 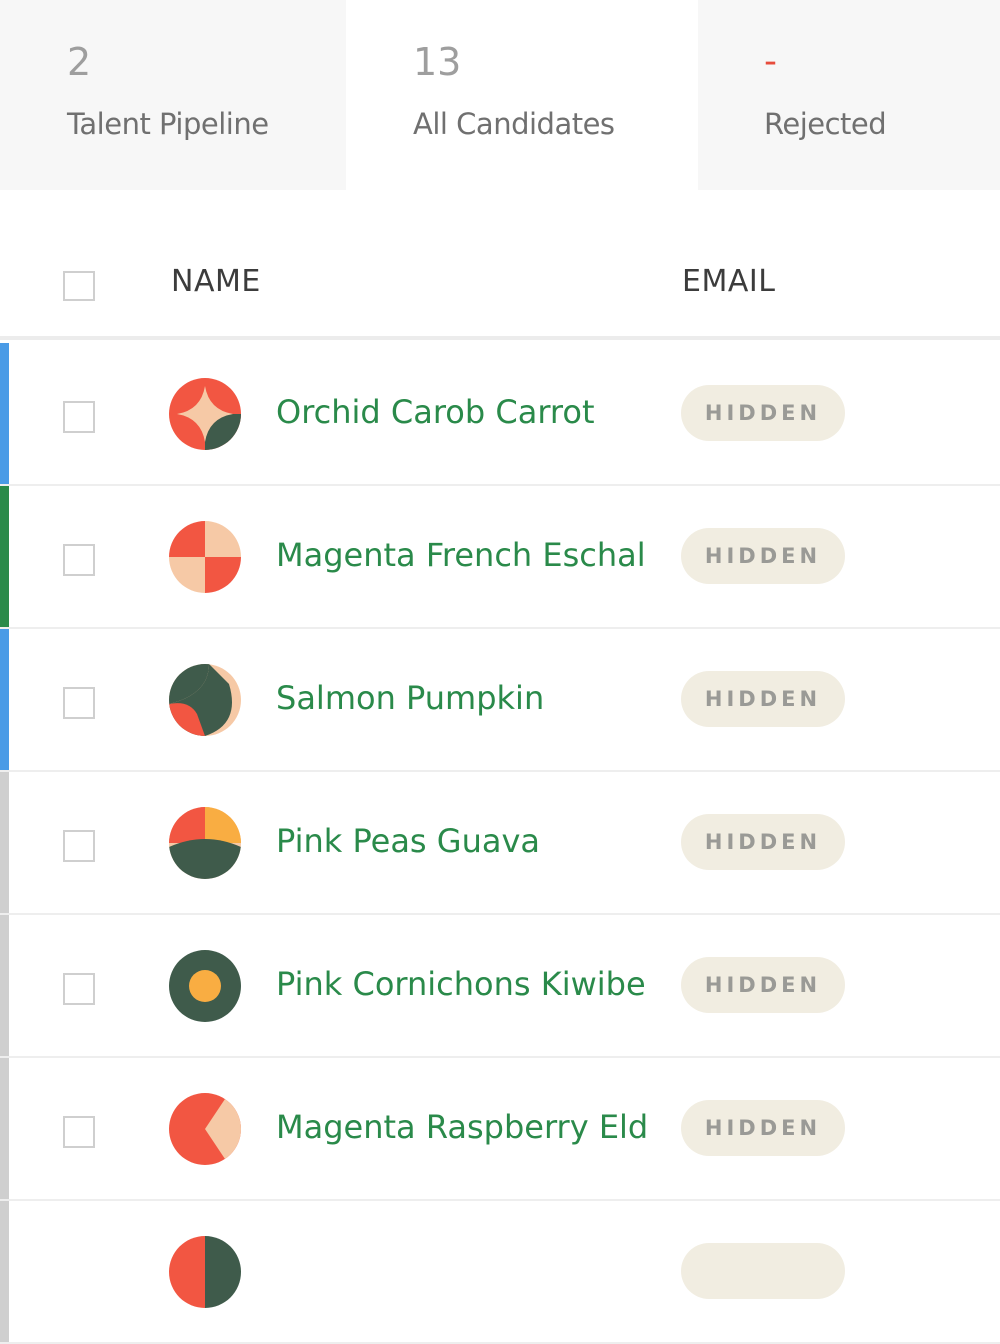 What do you see at coordinates (461, 412) in the screenshot?
I see `candidate-name-link: Orchid Carob Carrot` at bounding box center [461, 412].